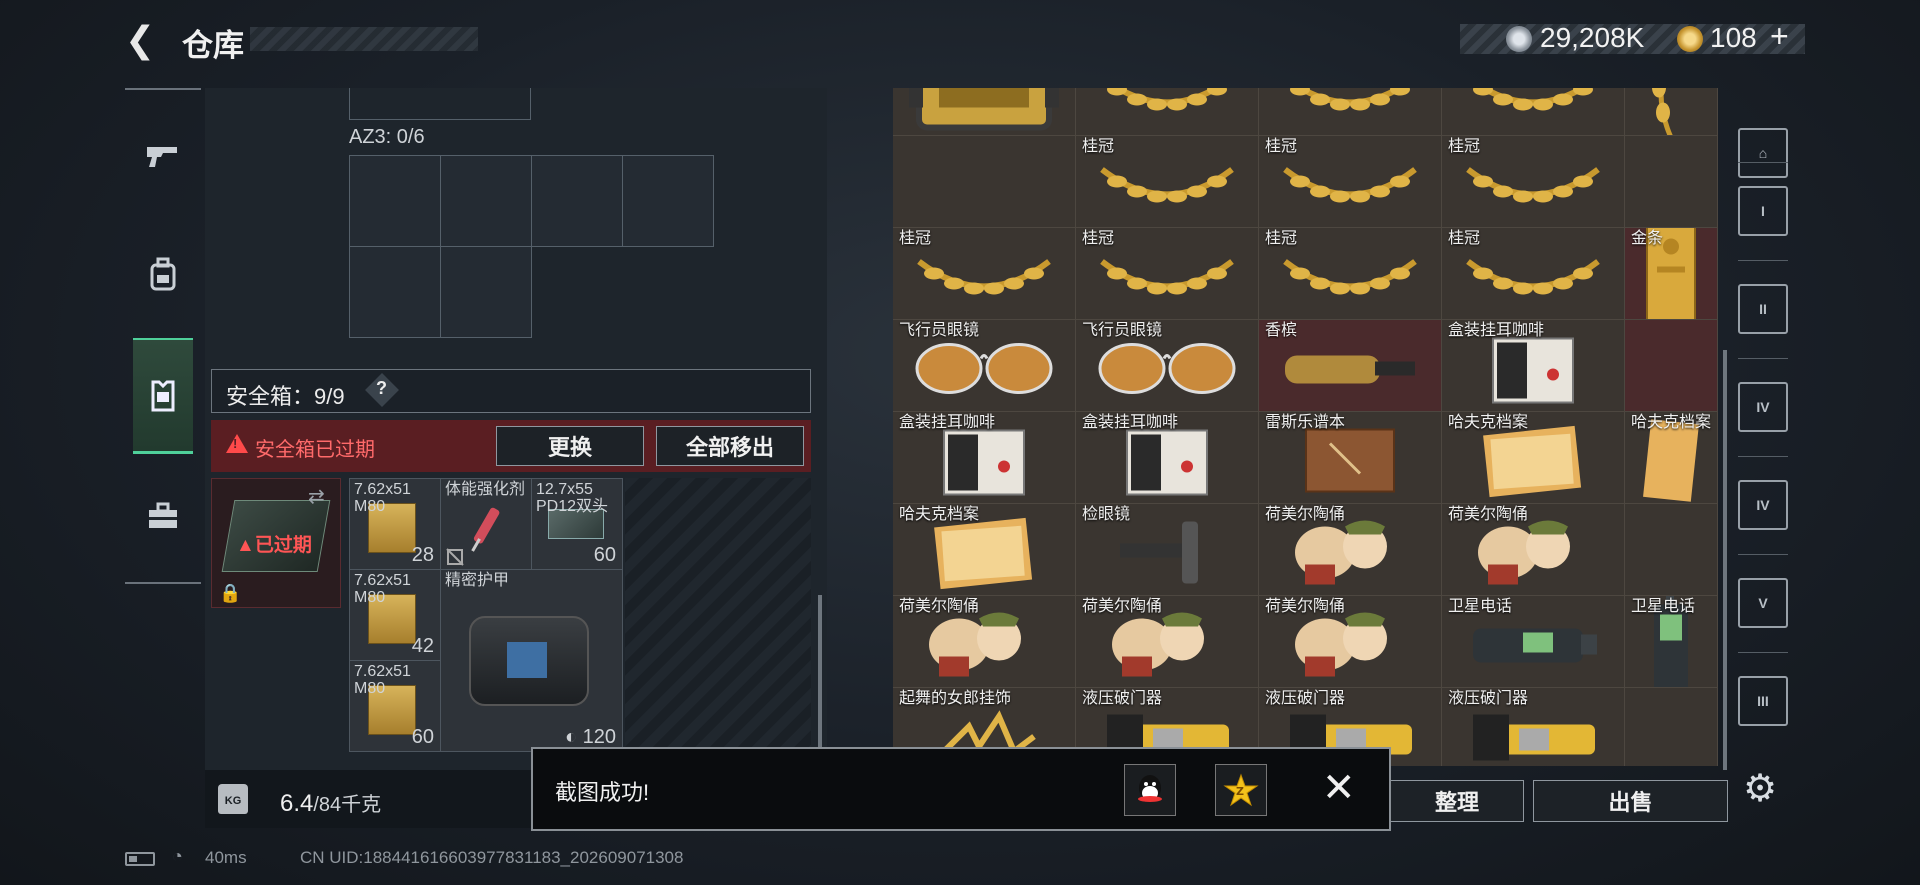 This screenshot has height=885, width=1920. I want to click on tab-divider, so click(1763, 652).